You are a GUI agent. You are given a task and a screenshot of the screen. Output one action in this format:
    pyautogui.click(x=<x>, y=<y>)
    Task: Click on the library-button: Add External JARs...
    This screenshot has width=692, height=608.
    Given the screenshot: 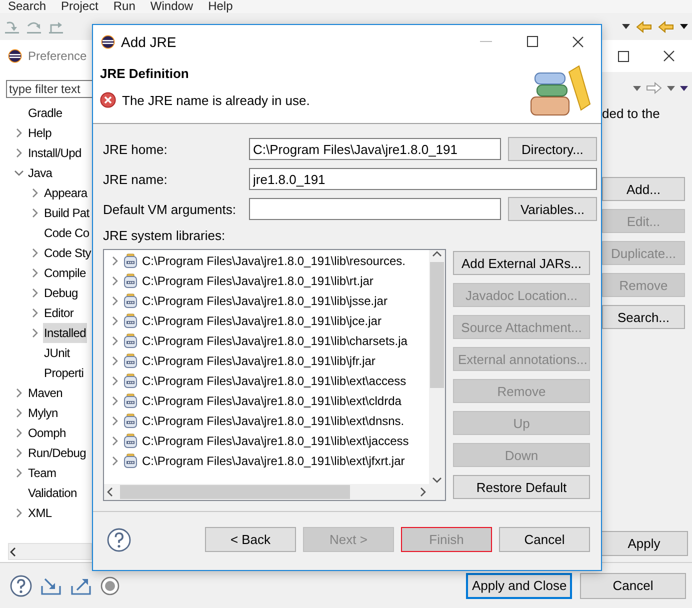 What is the action you would take?
    pyautogui.click(x=521, y=263)
    